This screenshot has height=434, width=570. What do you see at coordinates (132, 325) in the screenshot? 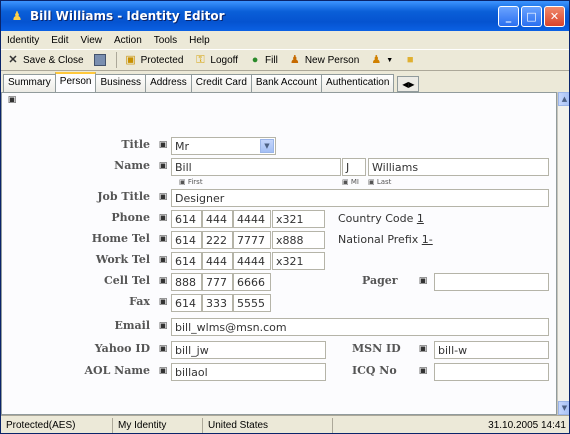
I see `email-label: Email` at bounding box center [132, 325].